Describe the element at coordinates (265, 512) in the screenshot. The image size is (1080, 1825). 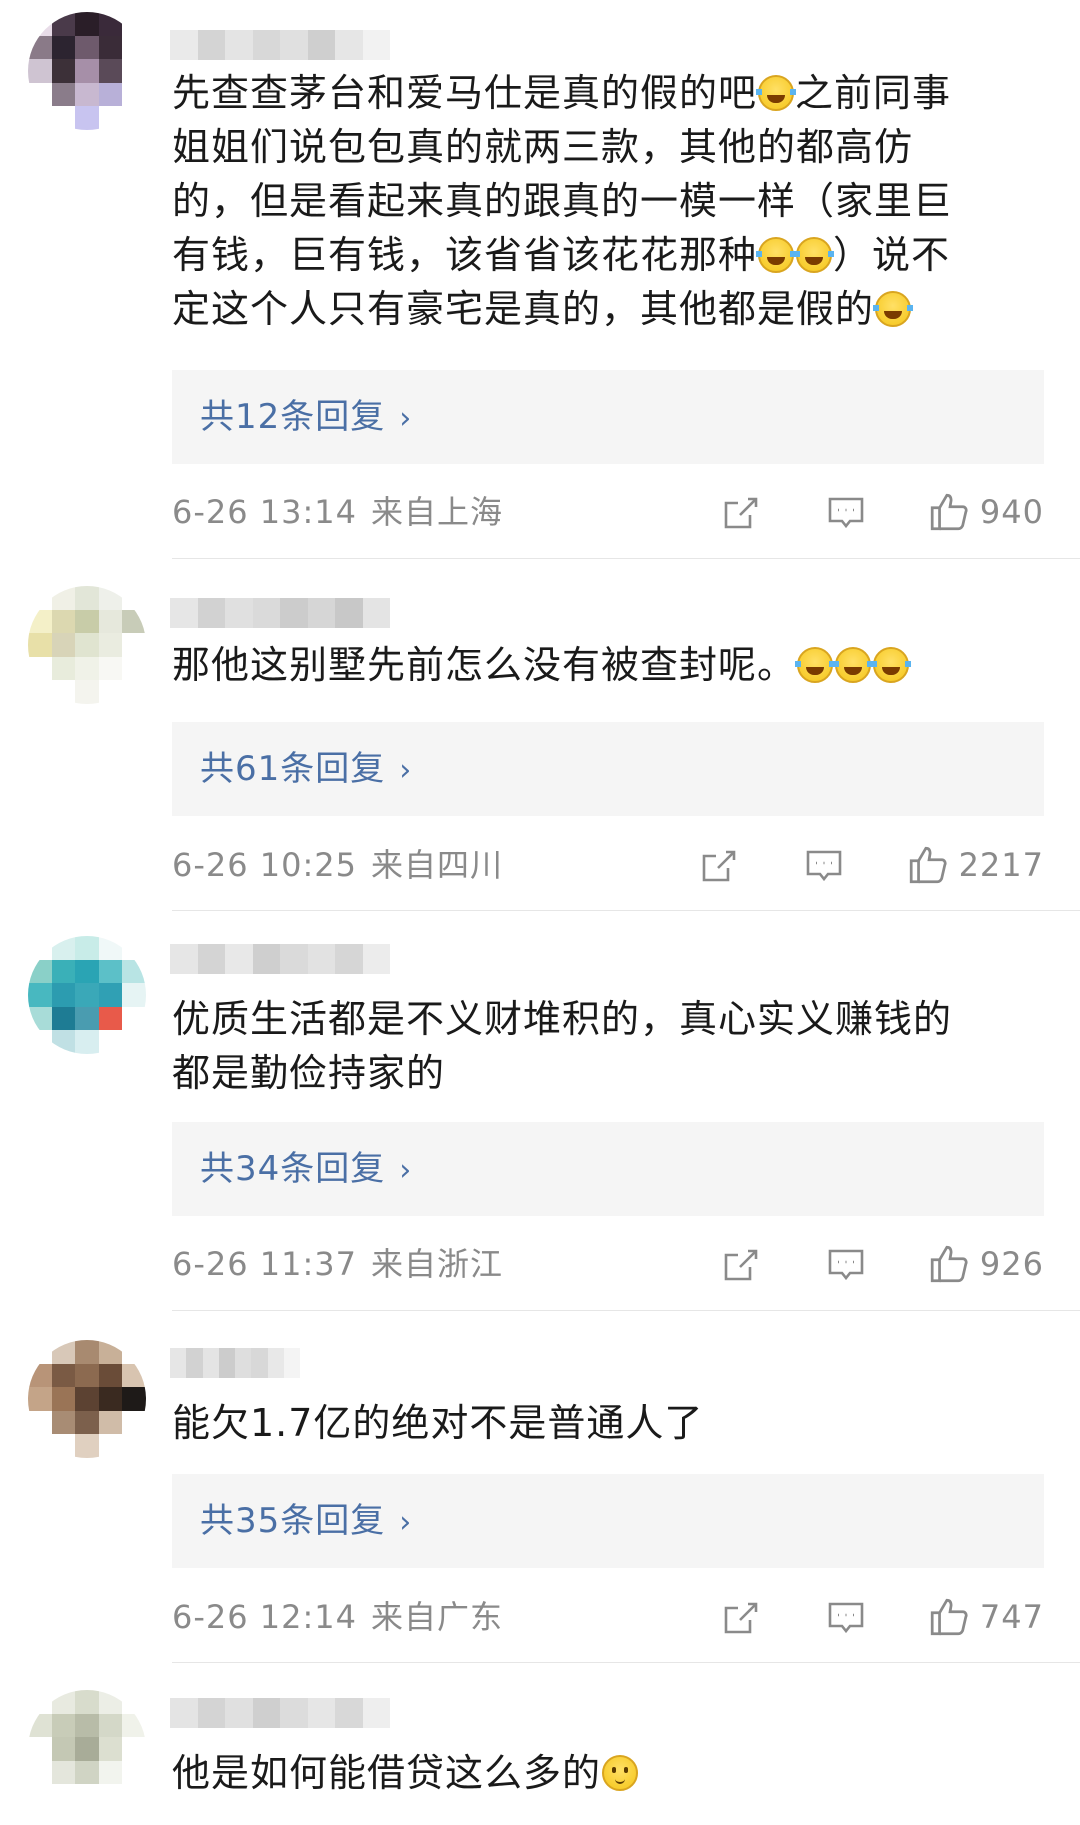
I see `timestamp: 6-26 13:14` at that location.